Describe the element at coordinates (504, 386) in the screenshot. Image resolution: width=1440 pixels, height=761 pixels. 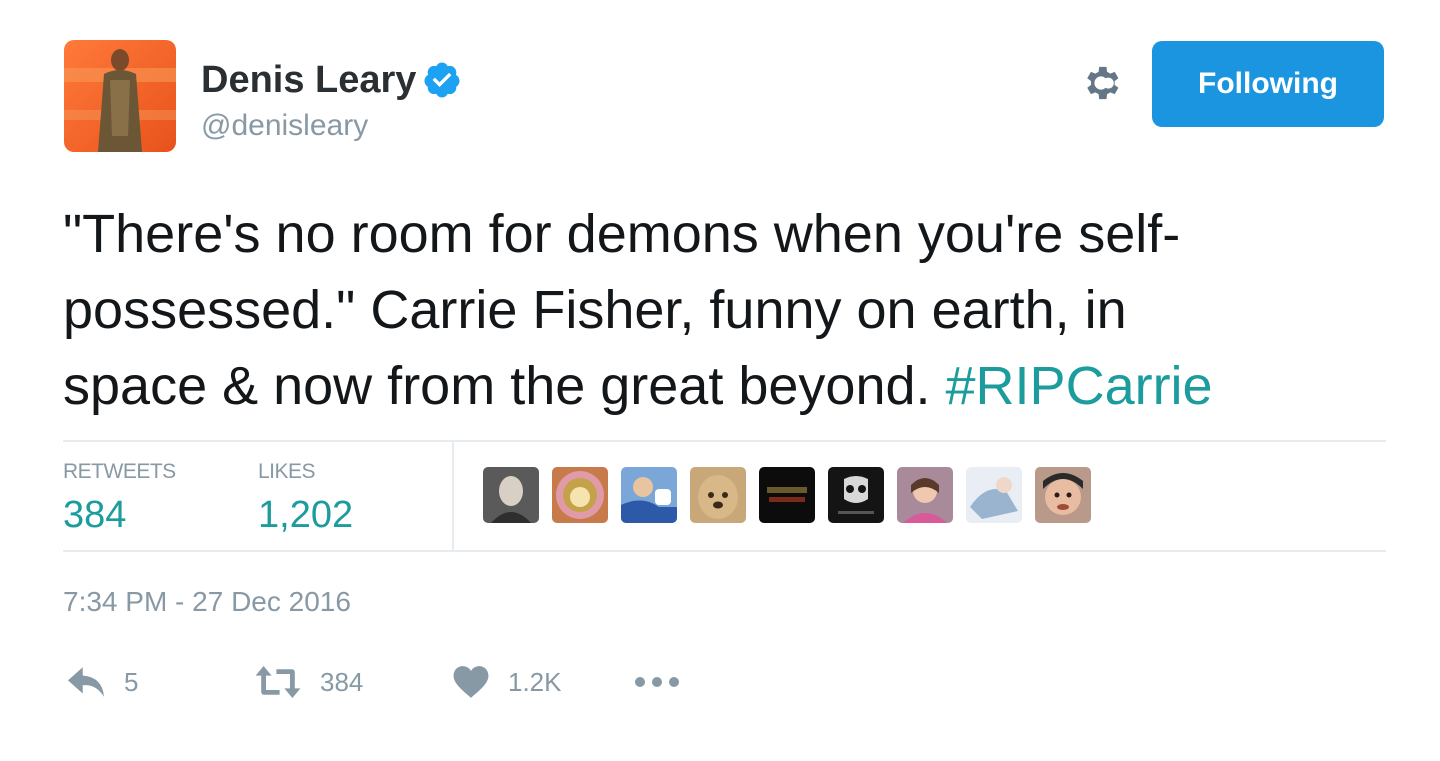
I see `tweet-text-line-3-text: space & now from the great beyond.` at that location.